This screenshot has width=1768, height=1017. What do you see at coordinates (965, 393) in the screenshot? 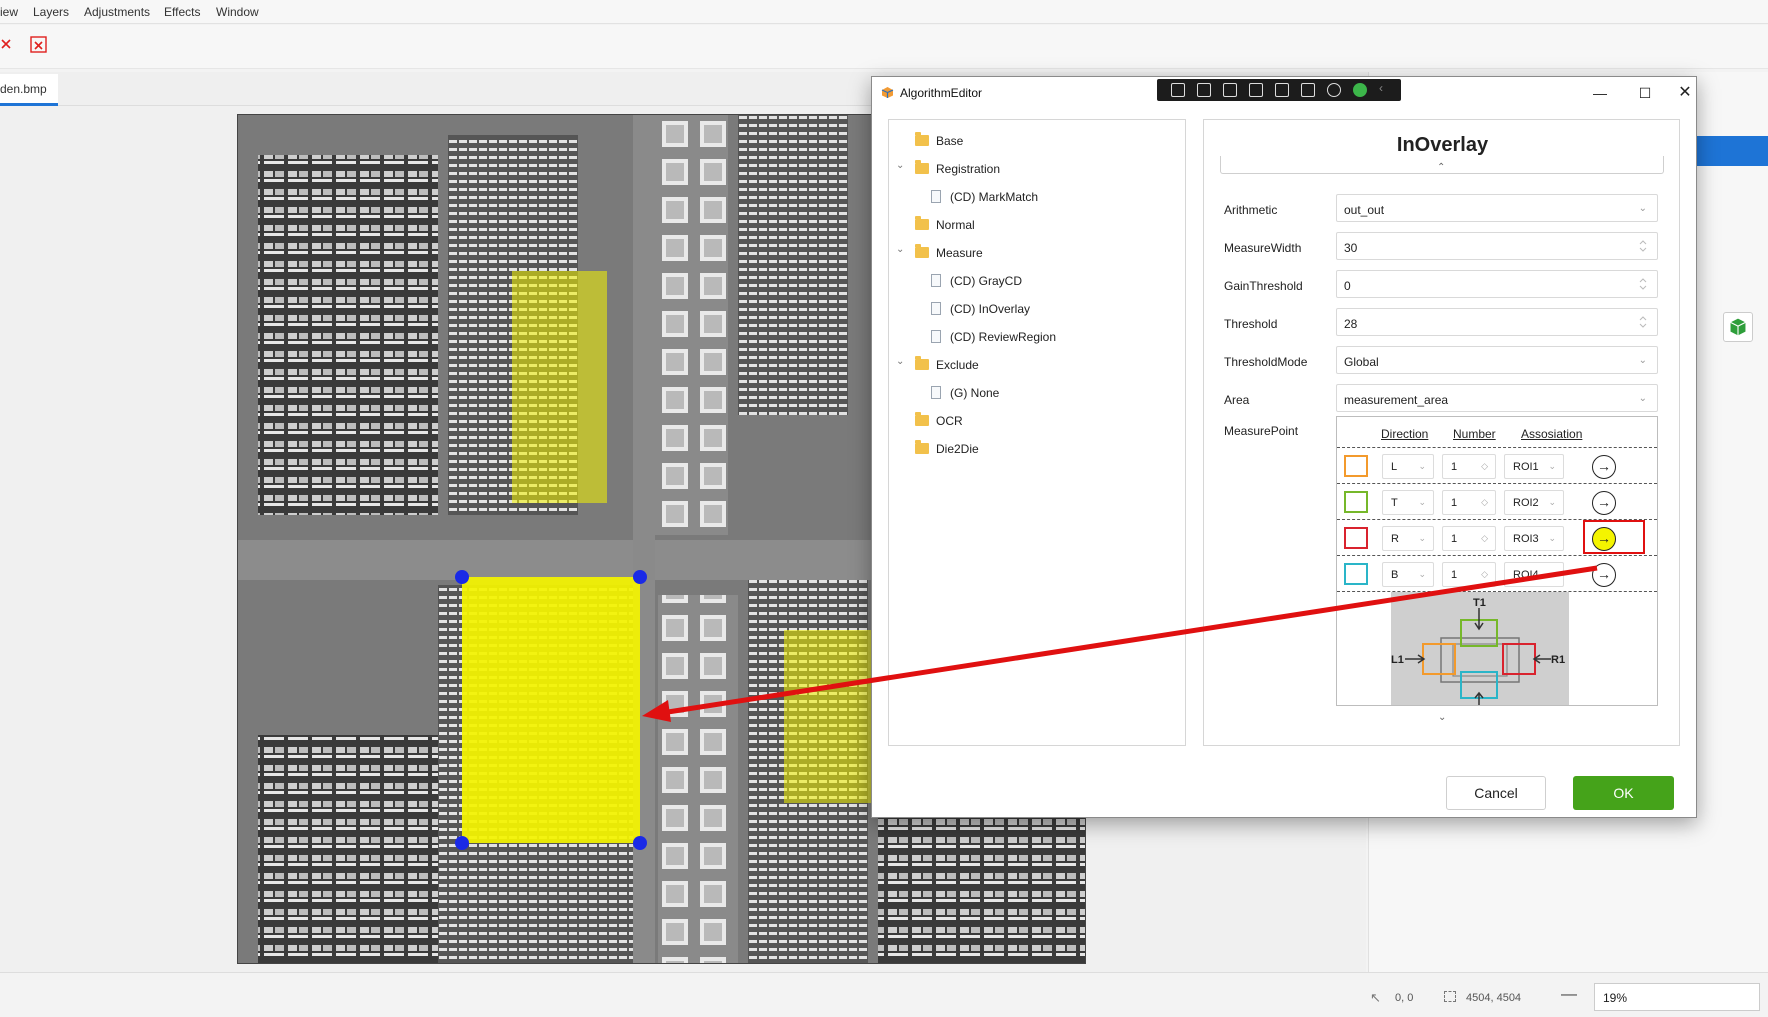
I see `tree-item-none: (G) None` at bounding box center [965, 393].